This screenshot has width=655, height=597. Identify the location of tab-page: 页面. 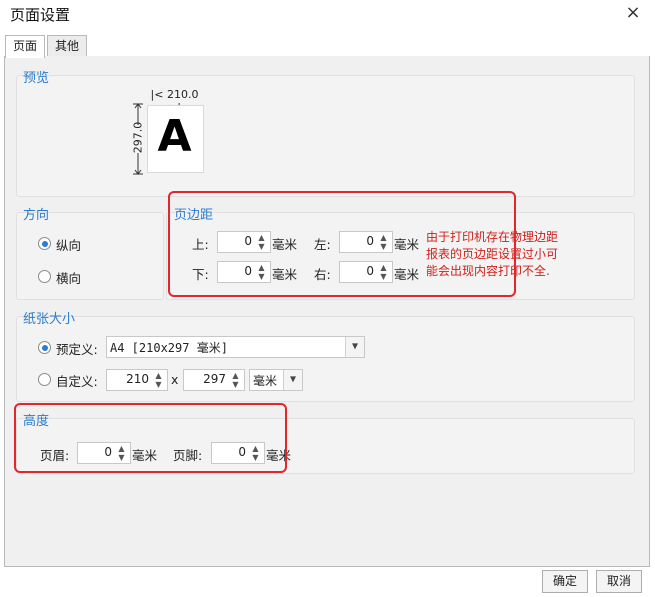
(25, 46).